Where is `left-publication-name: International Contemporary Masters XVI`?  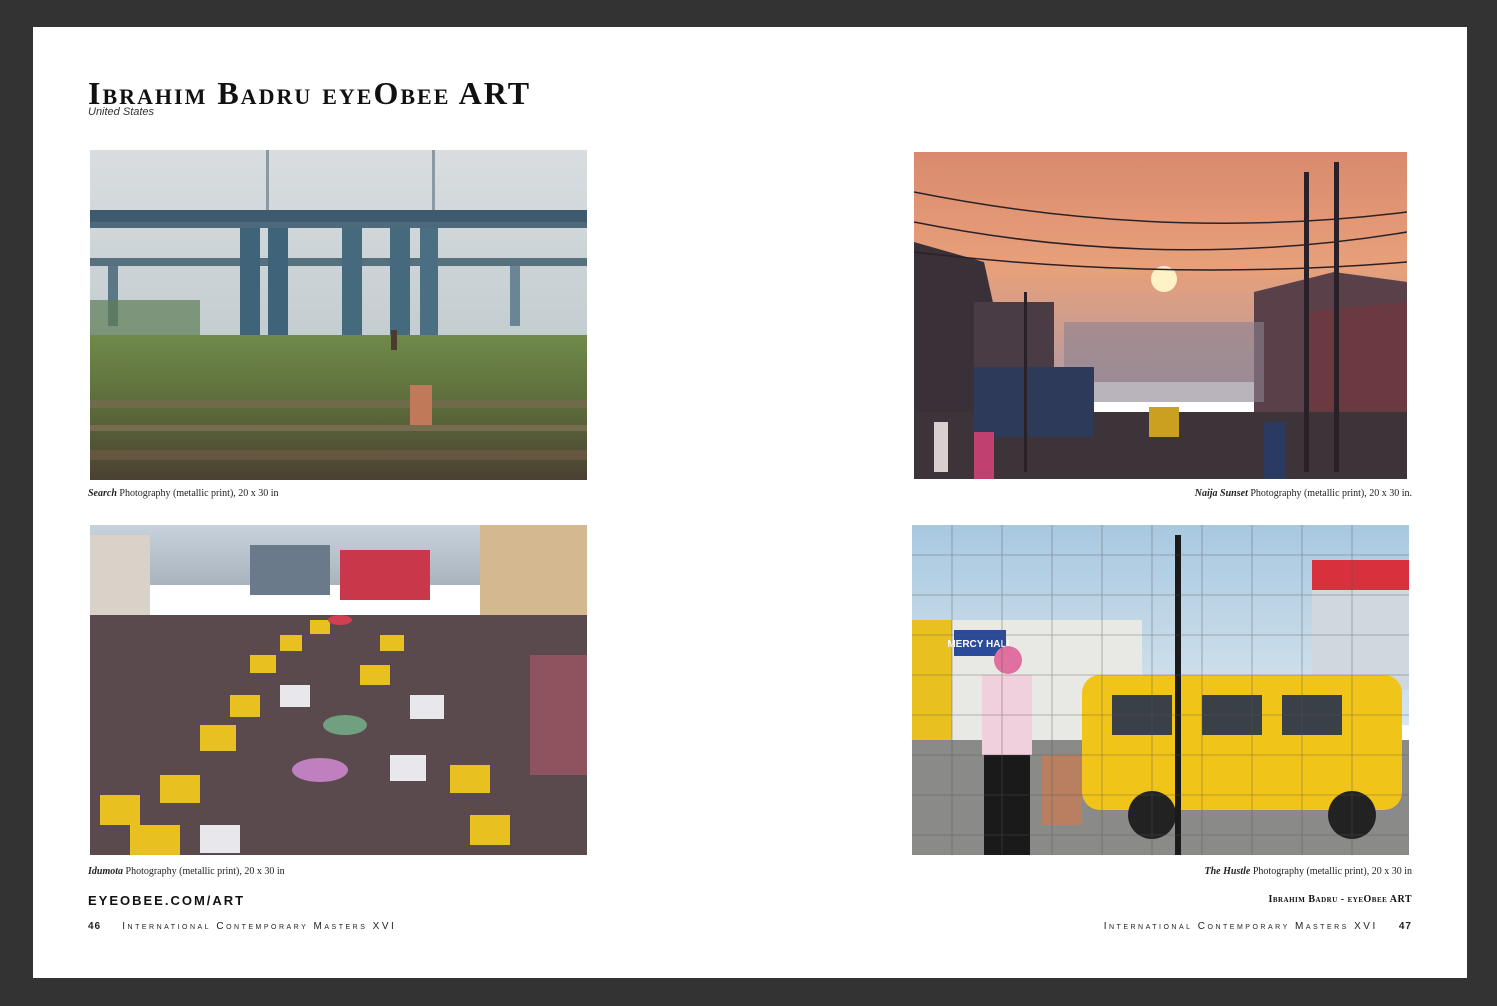 left-publication-name: International Contemporary Masters XVI is located at coordinates (259, 926).